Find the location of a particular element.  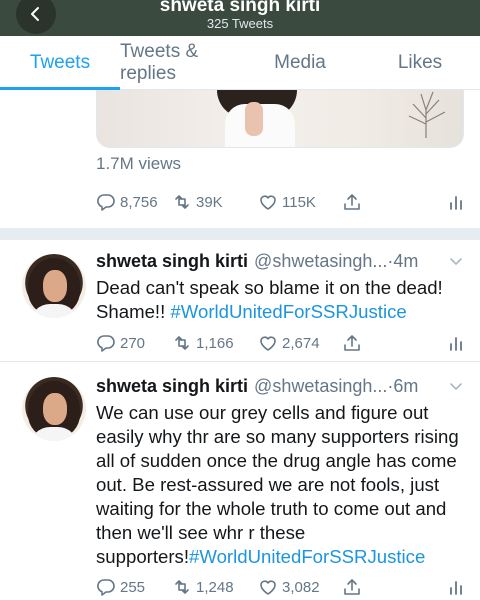

like-button: 3,082 is located at coordinates (300, 587).